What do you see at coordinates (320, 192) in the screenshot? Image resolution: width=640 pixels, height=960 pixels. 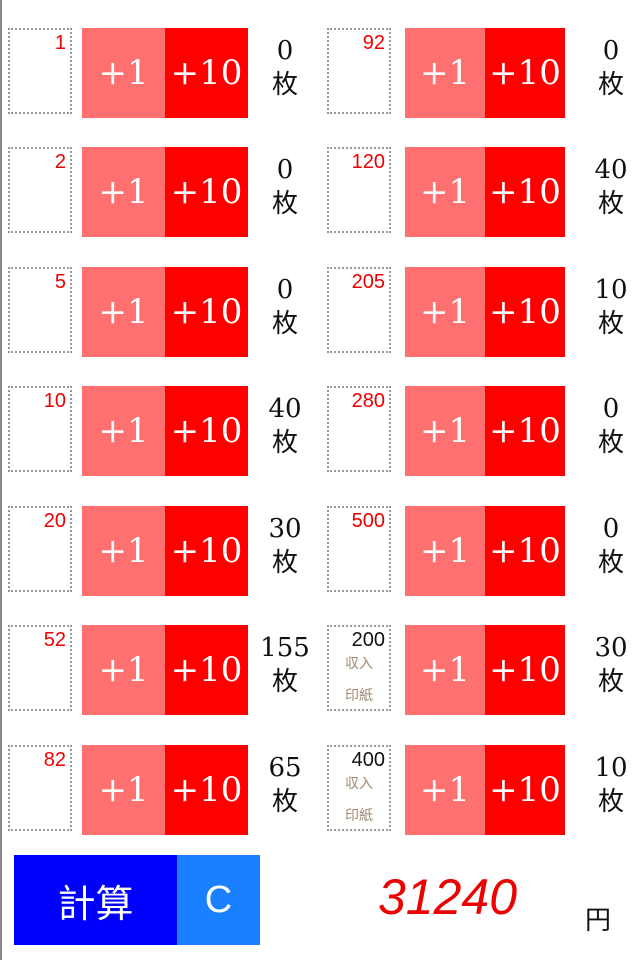 I see `stamp-row: 120 +1 +10 40 枚` at bounding box center [320, 192].